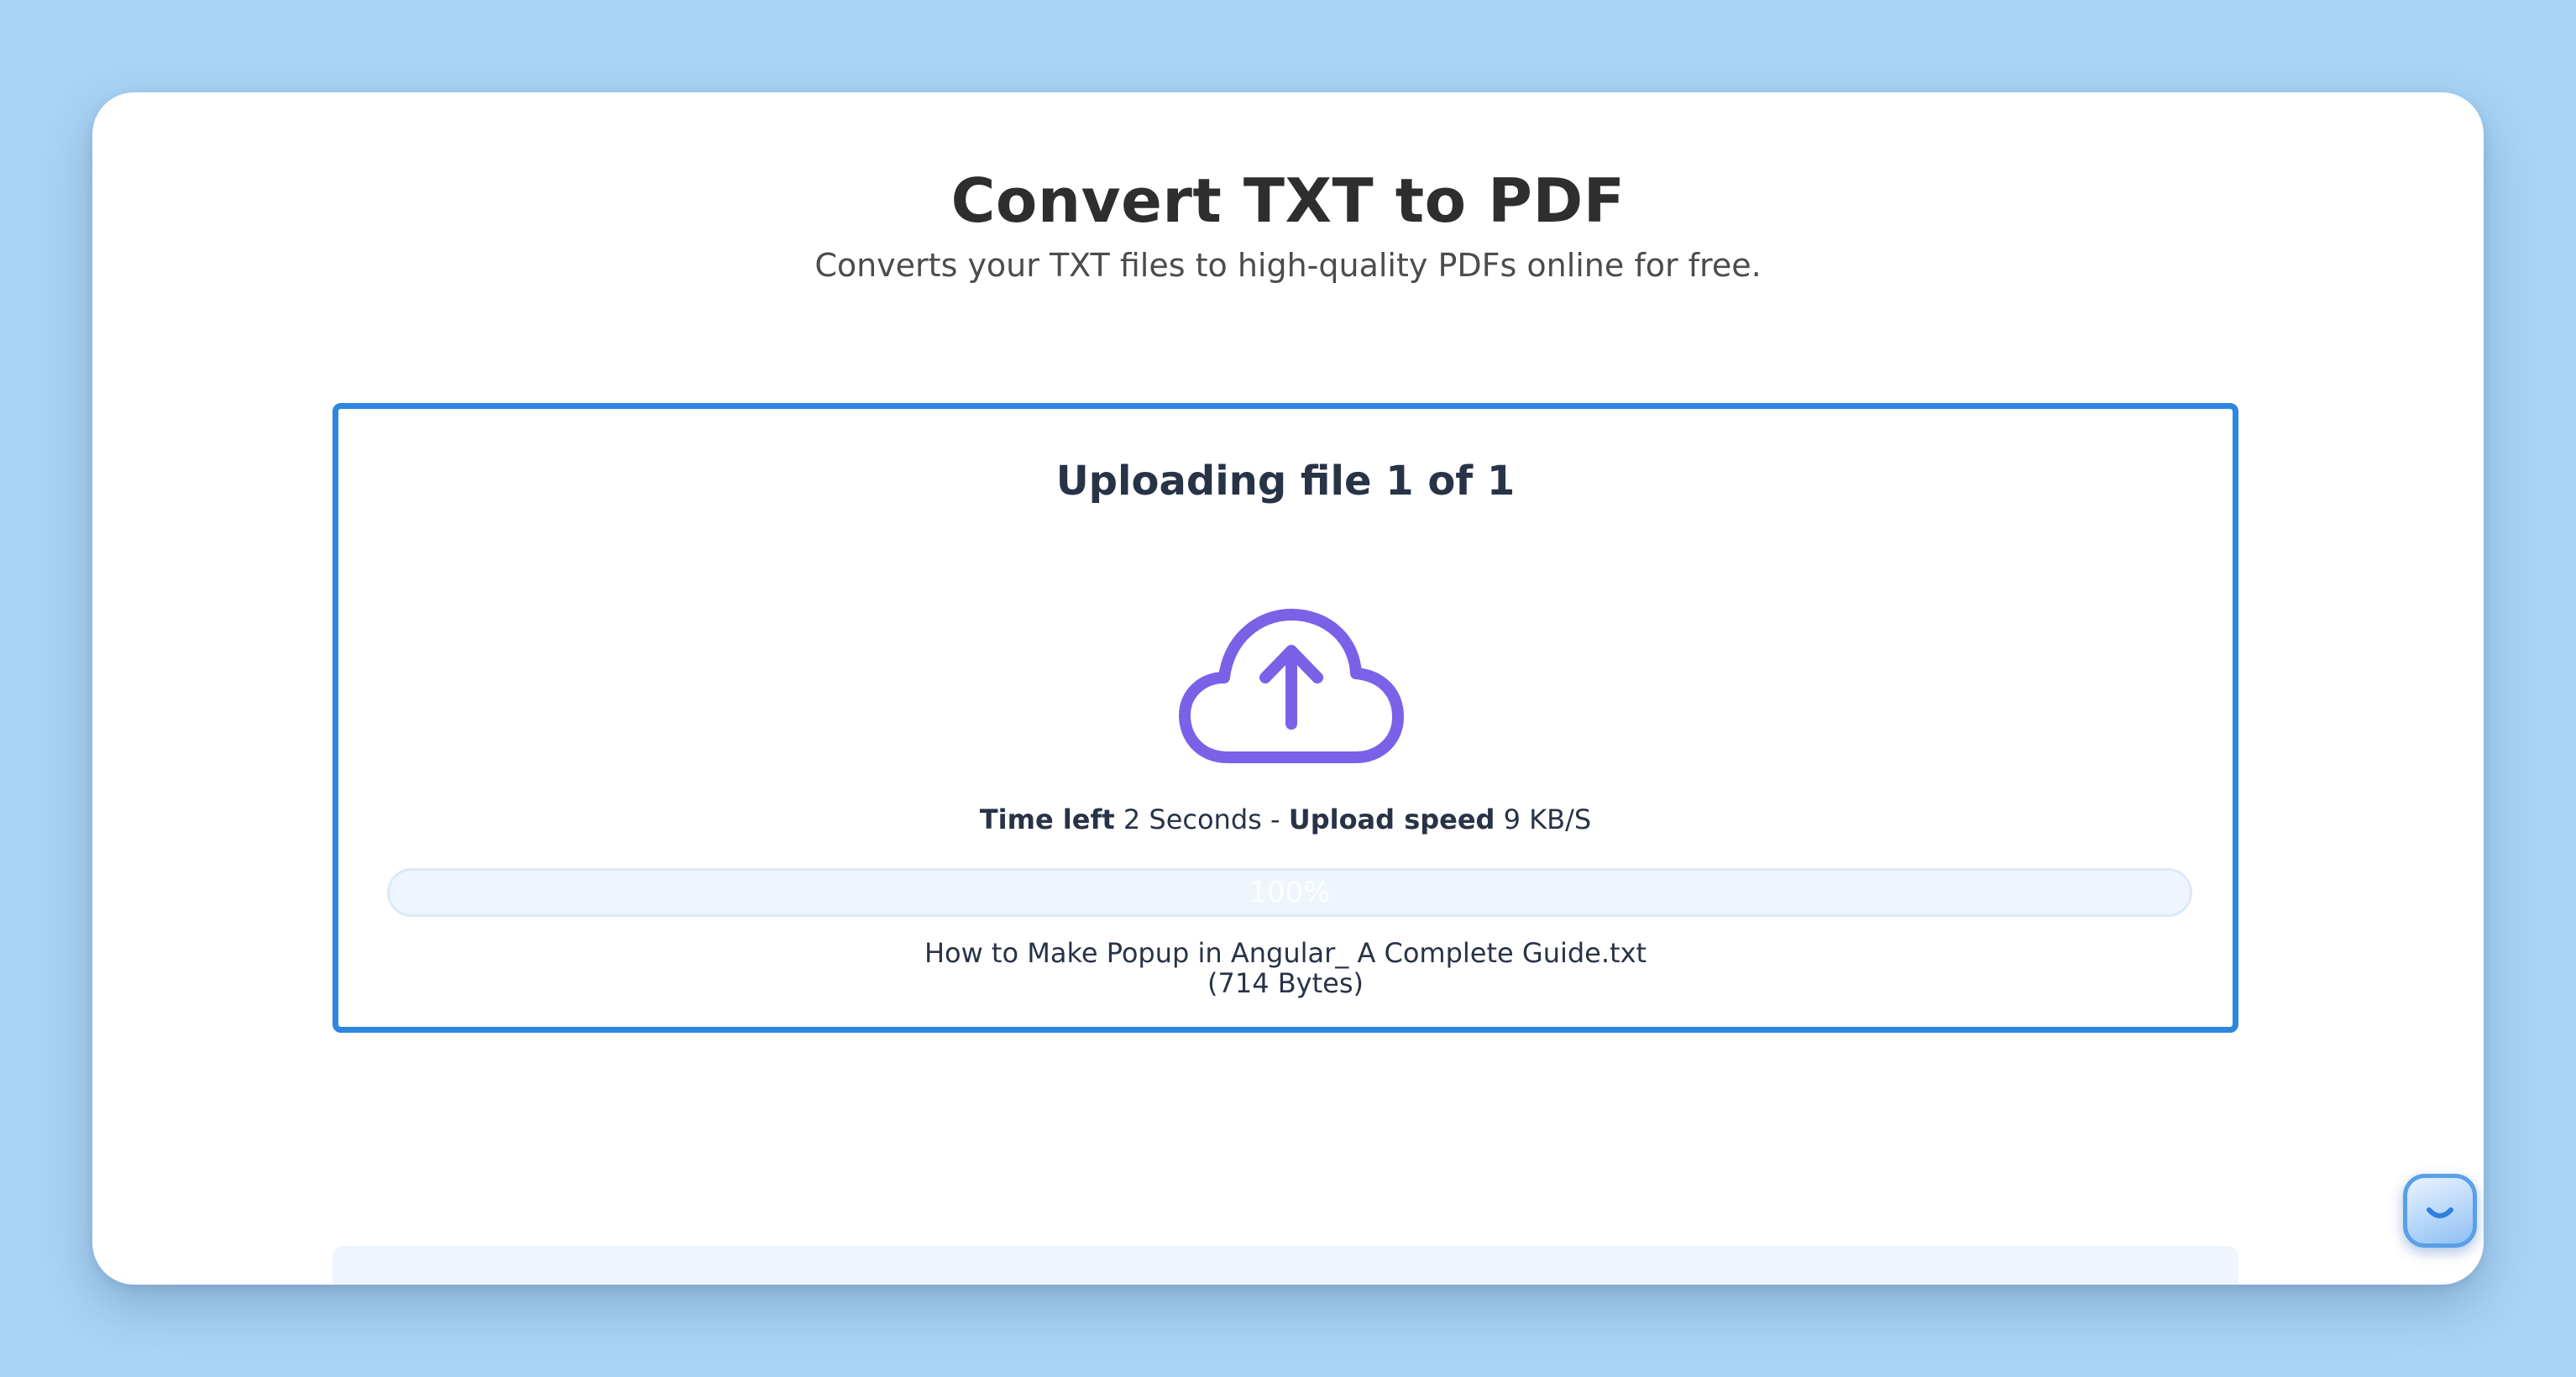 The width and height of the screenshot is (2576, 1377). What do you see at coordinates (1286, 983) in the screenshot?
I see `file-size: (714 Bytes)` at bounding box center [1286, 983].